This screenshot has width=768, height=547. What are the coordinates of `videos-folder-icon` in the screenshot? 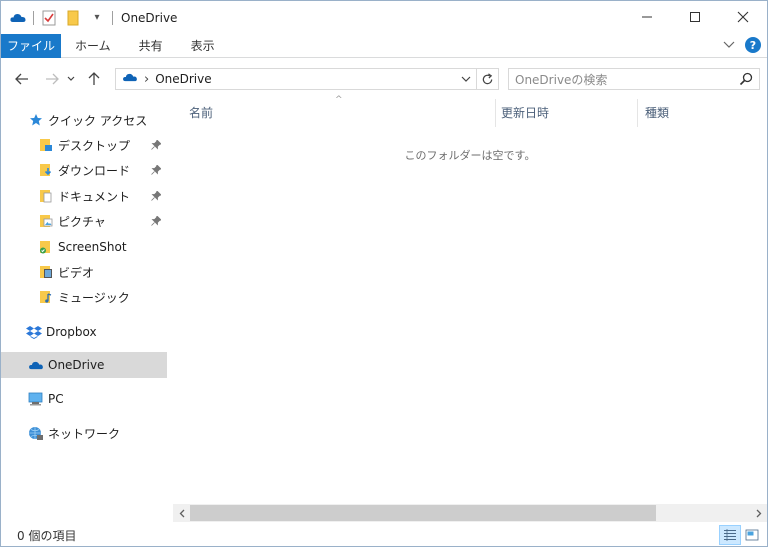 It's located at (46, 272).